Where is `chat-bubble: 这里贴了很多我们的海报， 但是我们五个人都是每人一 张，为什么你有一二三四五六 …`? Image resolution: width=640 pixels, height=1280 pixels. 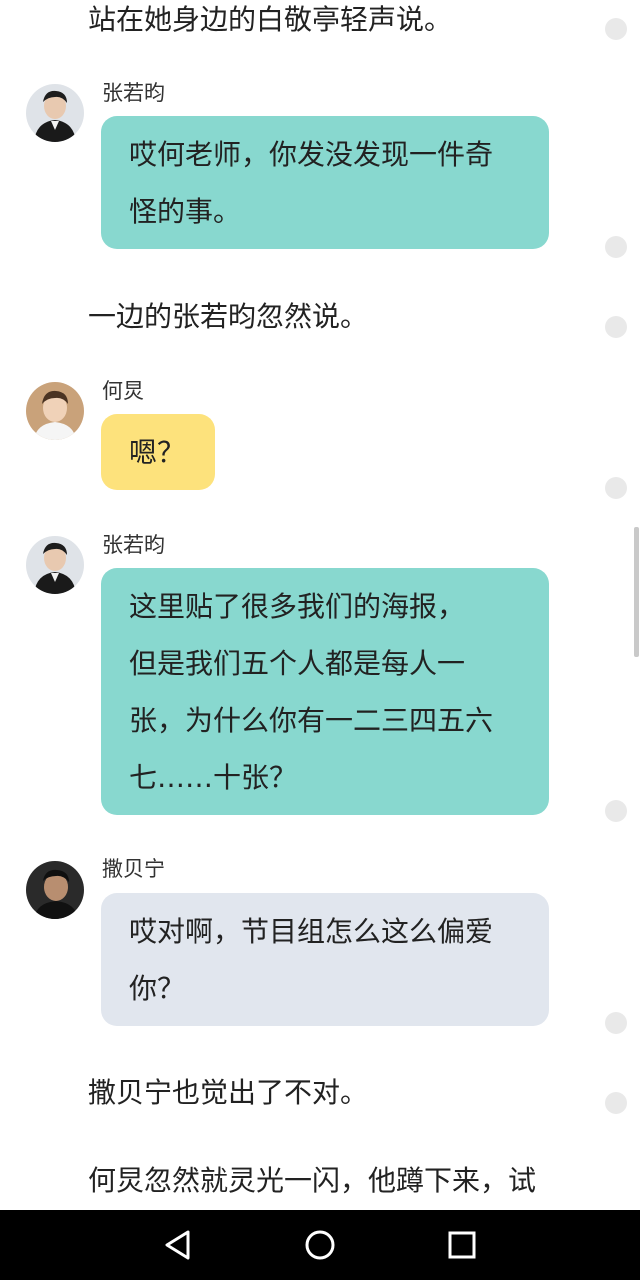 chat-bubble: 这里贴了很多我们的海报， 但是我们五个人都是每人一 张，为什么你有一二三四五六 … is located at coordinates (325, 691).